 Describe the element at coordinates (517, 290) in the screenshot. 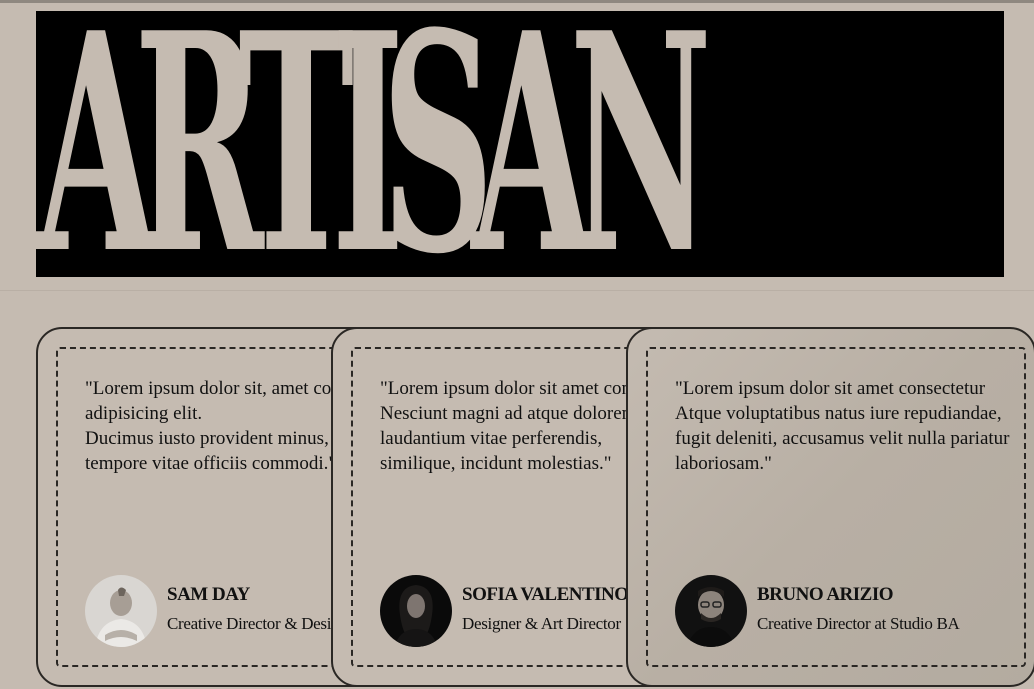

I see `section-divider` at that location.